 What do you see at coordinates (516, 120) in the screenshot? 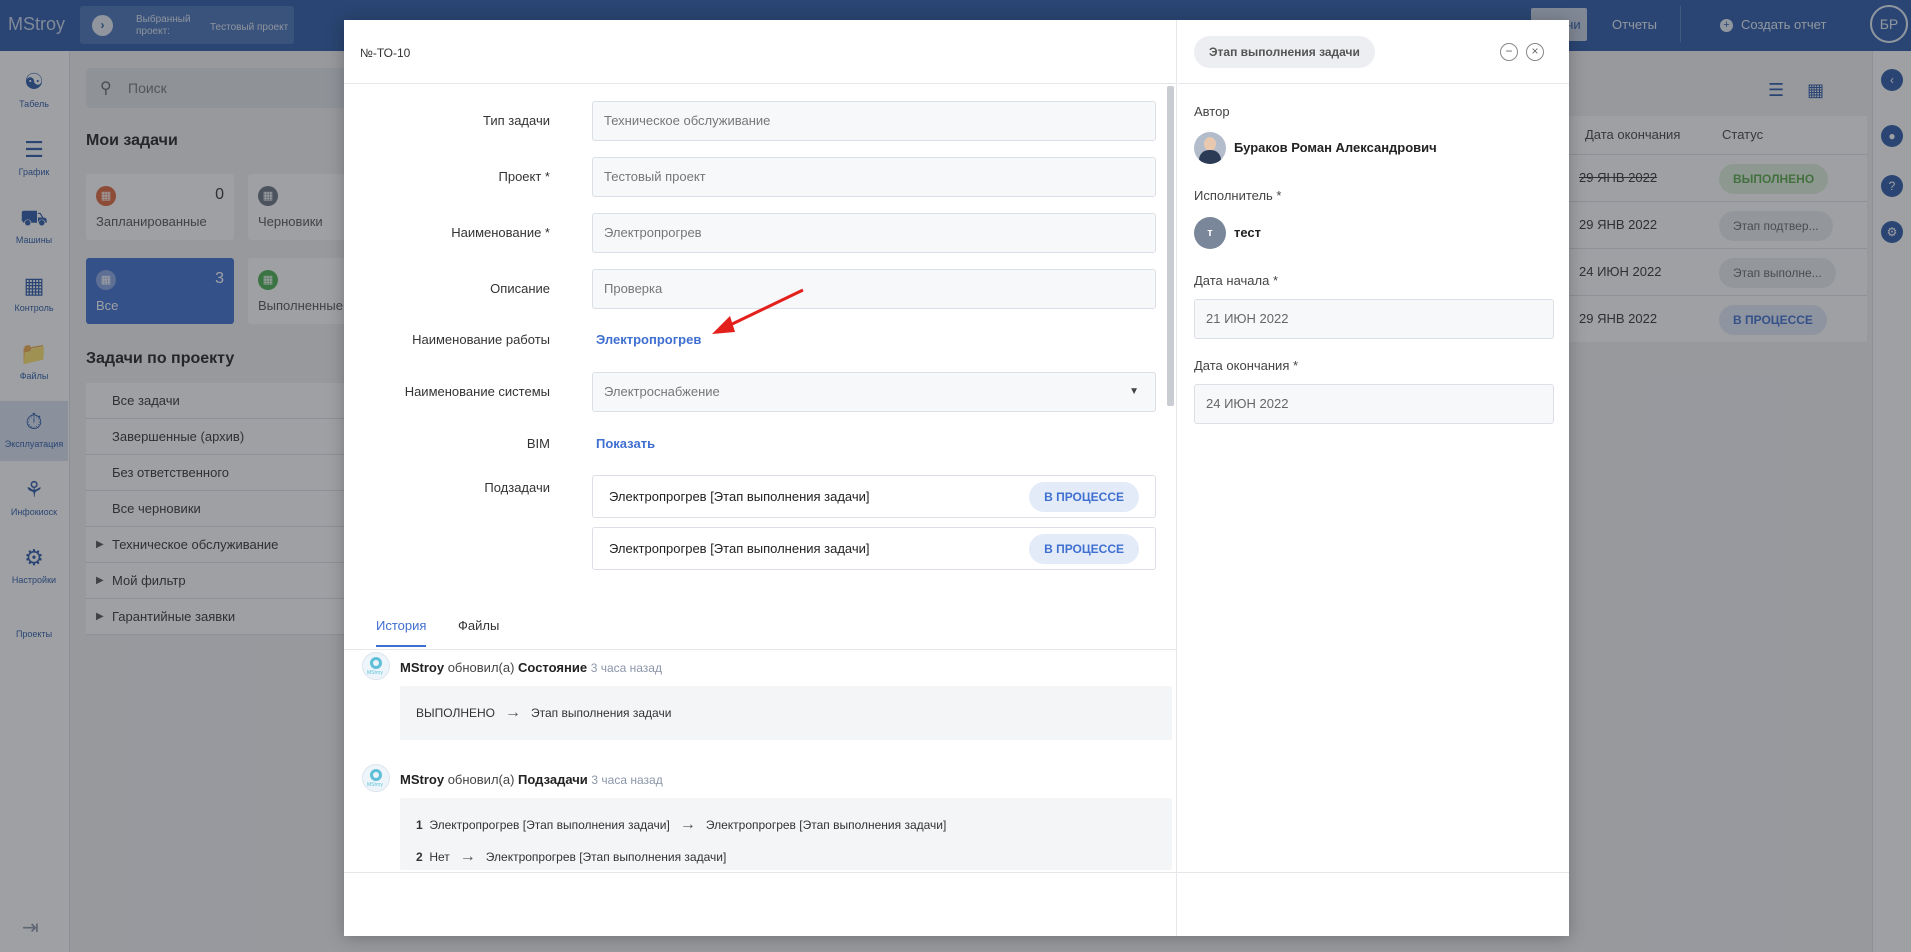
I see `field-label: Тип задачи` at bounding box center [516, 120].